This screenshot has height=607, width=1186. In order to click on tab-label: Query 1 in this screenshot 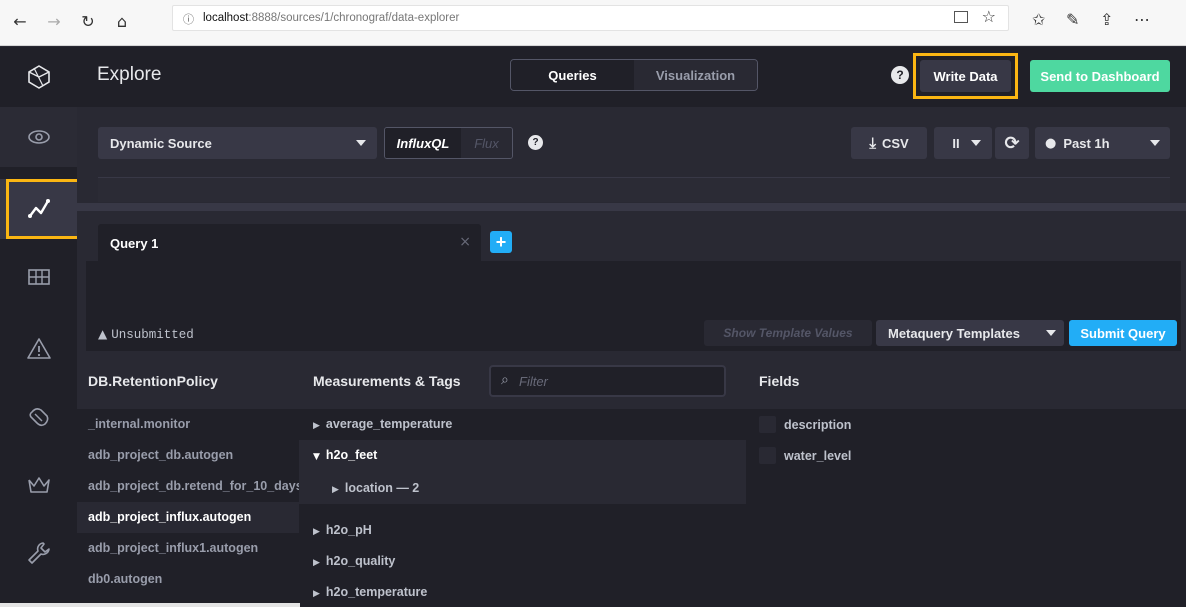, I will do `click(134, 243)`.